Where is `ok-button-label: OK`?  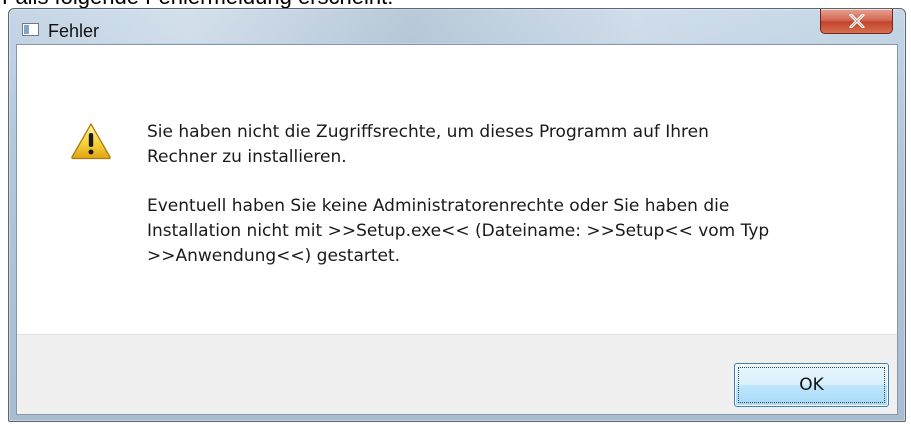
ok-button-label: OK is located at coordinates (811, 385).